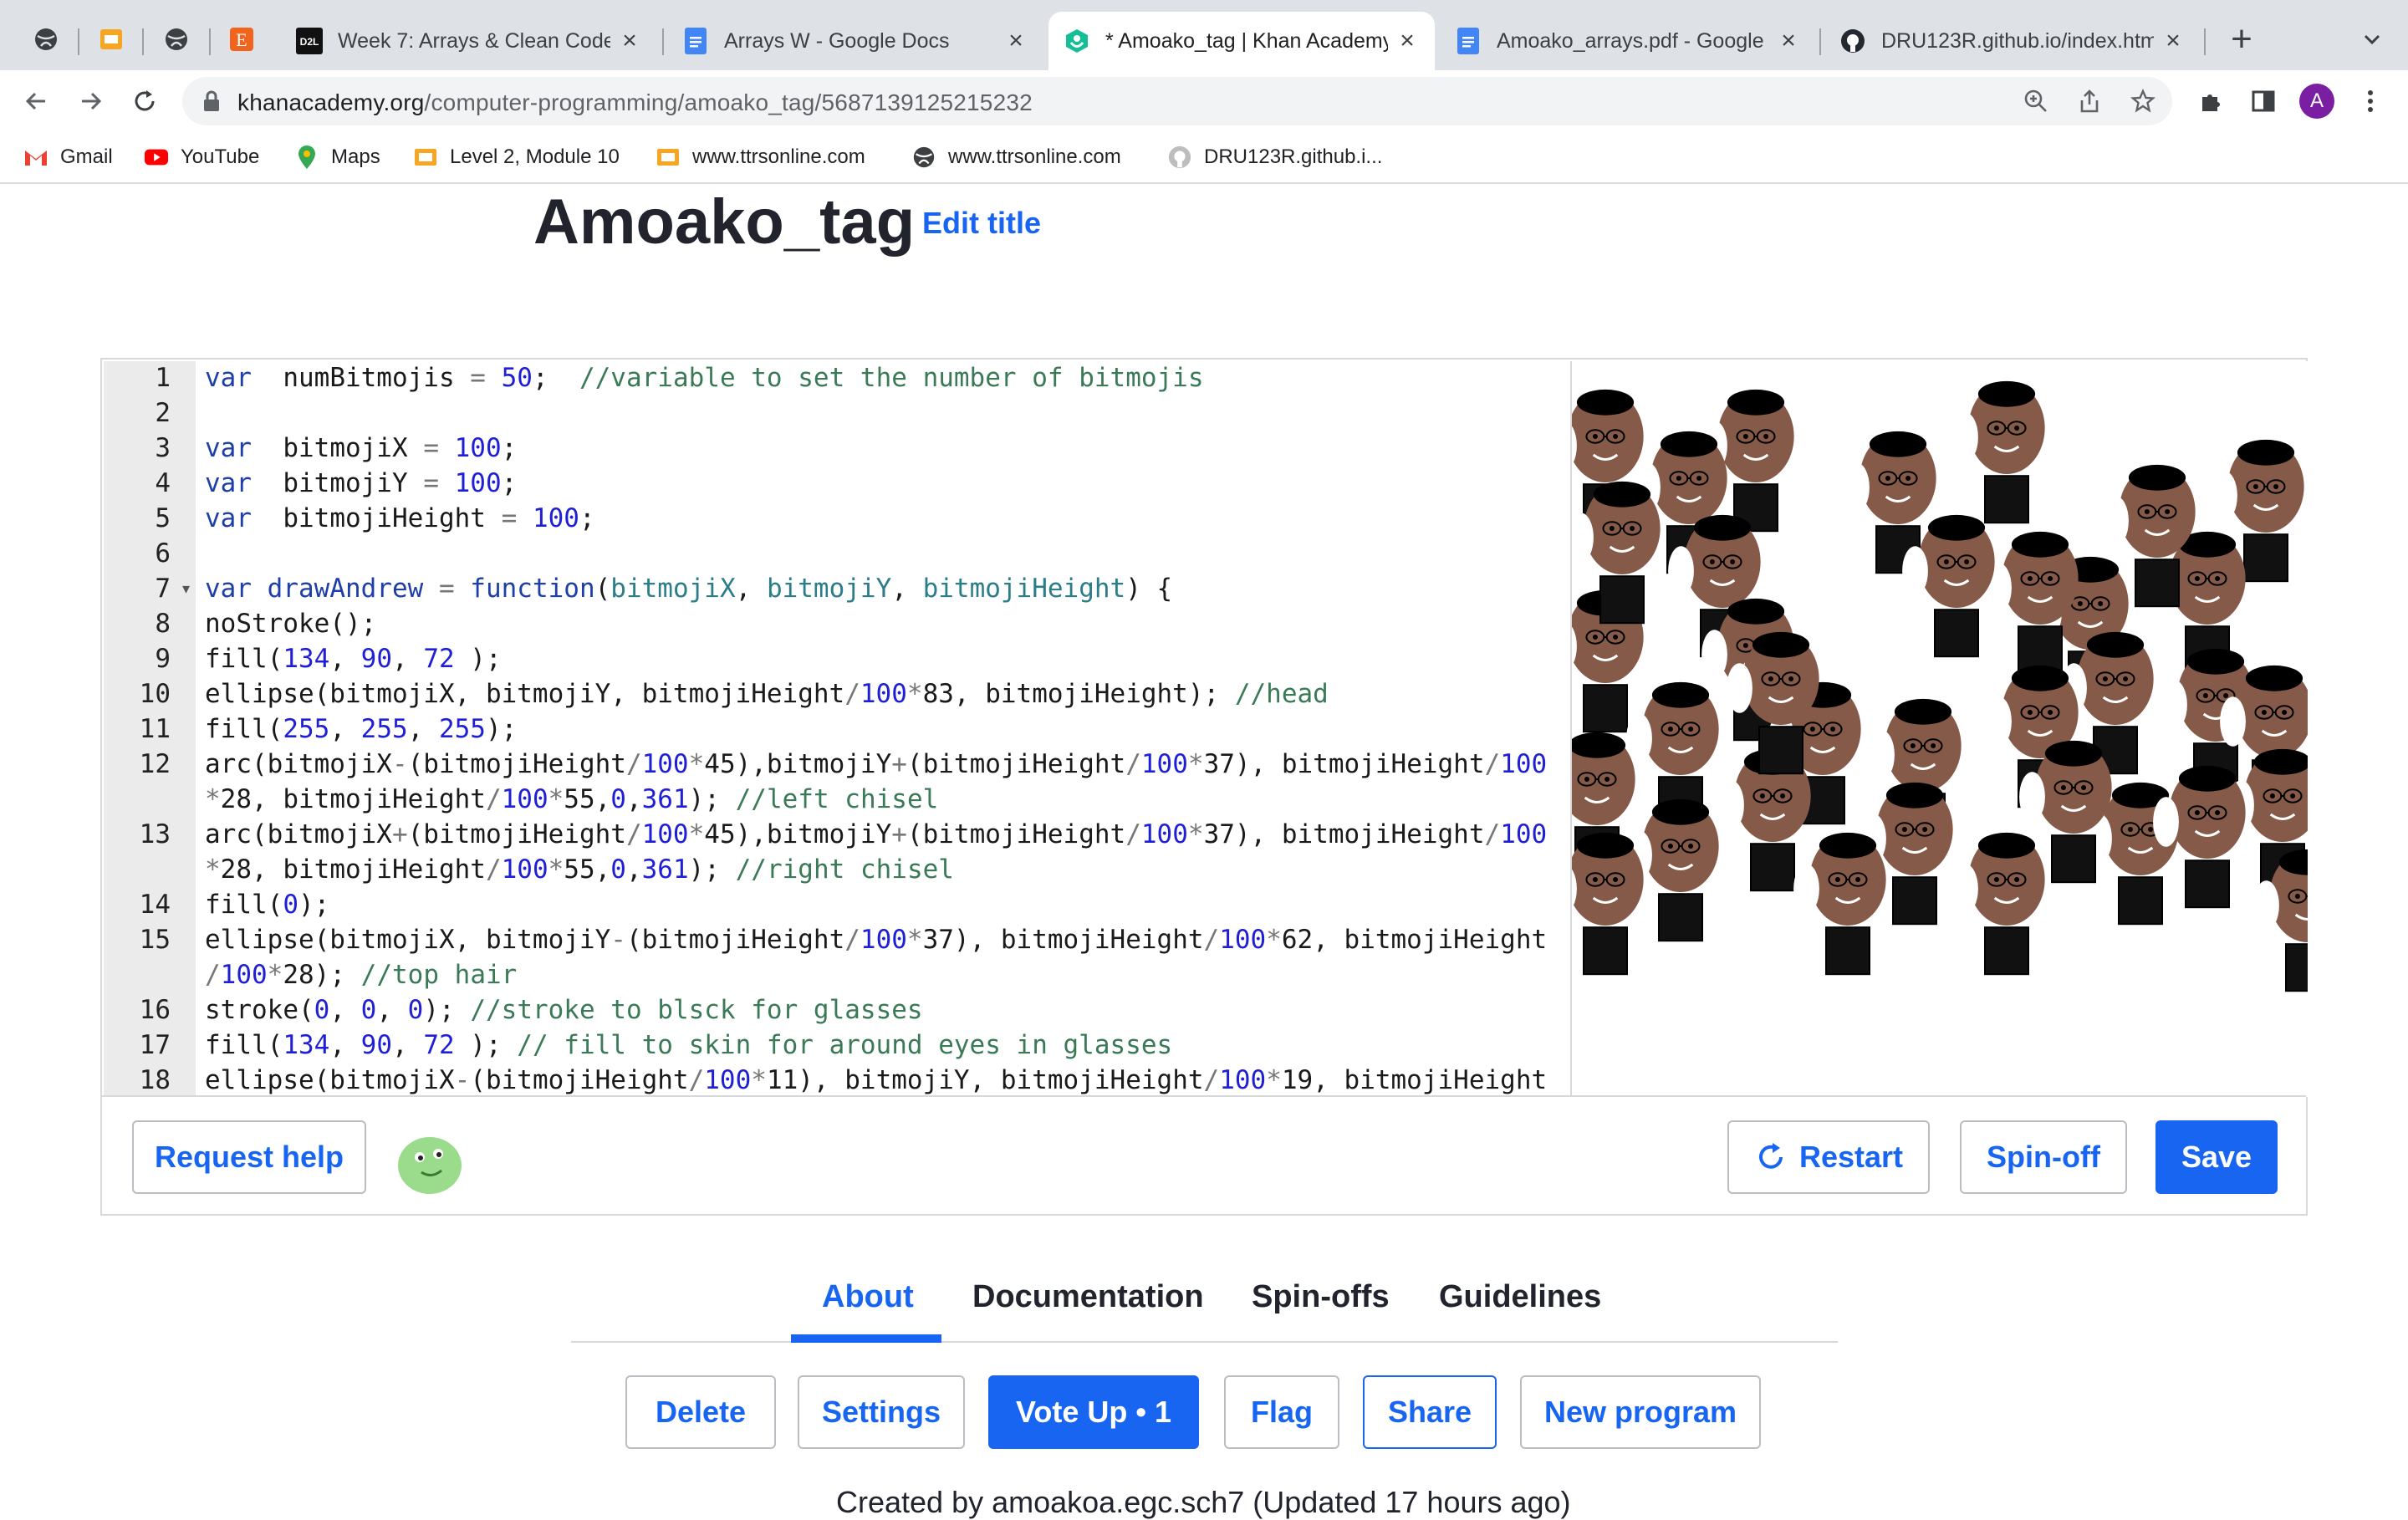 This screenshot has width=2408, height=1520. Describe the element at coordinates (35, 157) in the screenshot. I see `gmail-icon` at that location.